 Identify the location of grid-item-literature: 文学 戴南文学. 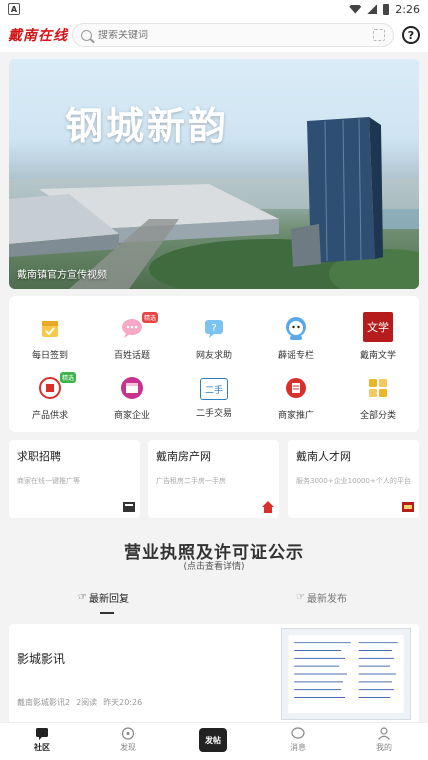
(378, 338).